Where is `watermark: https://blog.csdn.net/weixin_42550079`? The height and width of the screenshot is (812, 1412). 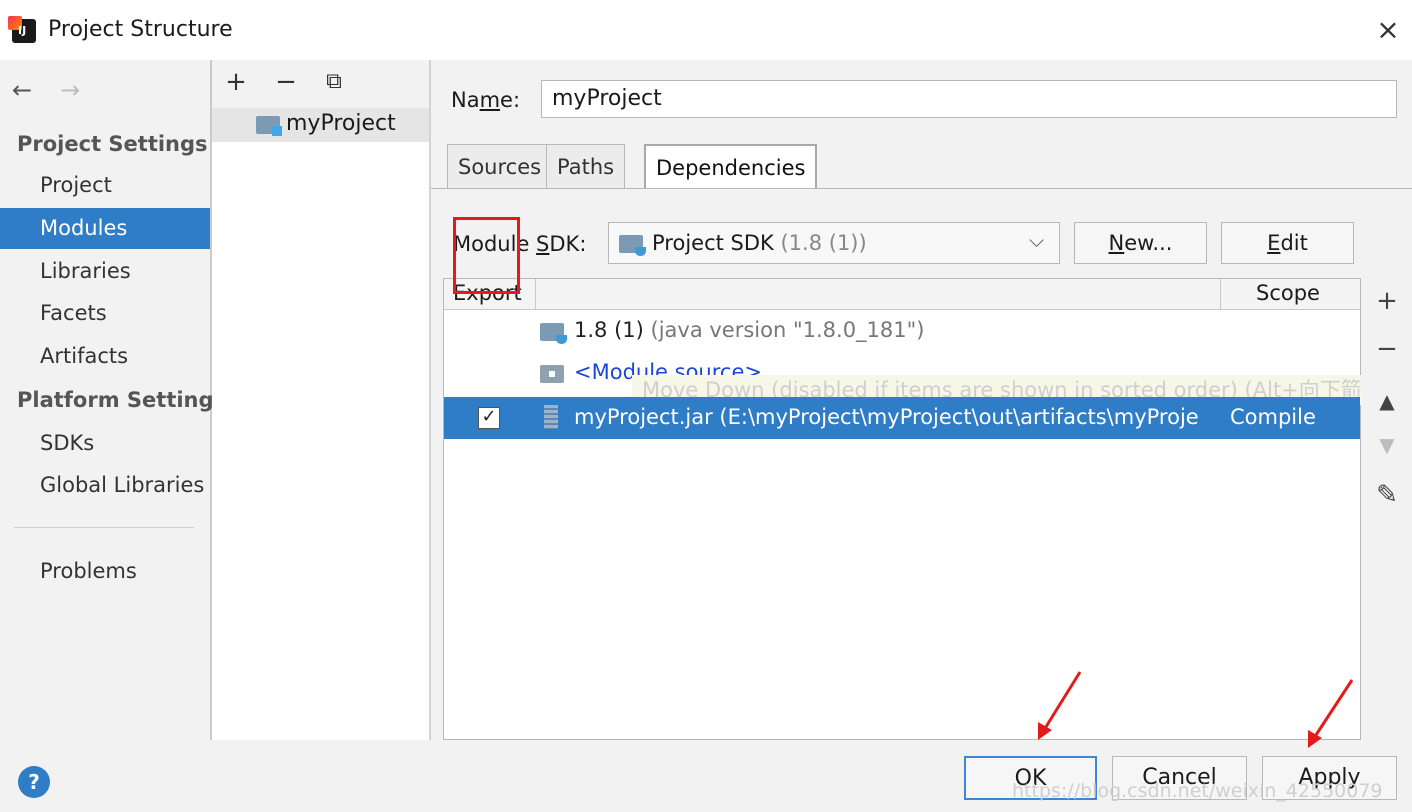
watermark: https://blog.csdn.net/weixin_42550079 is located at coordinates (1197, 791).